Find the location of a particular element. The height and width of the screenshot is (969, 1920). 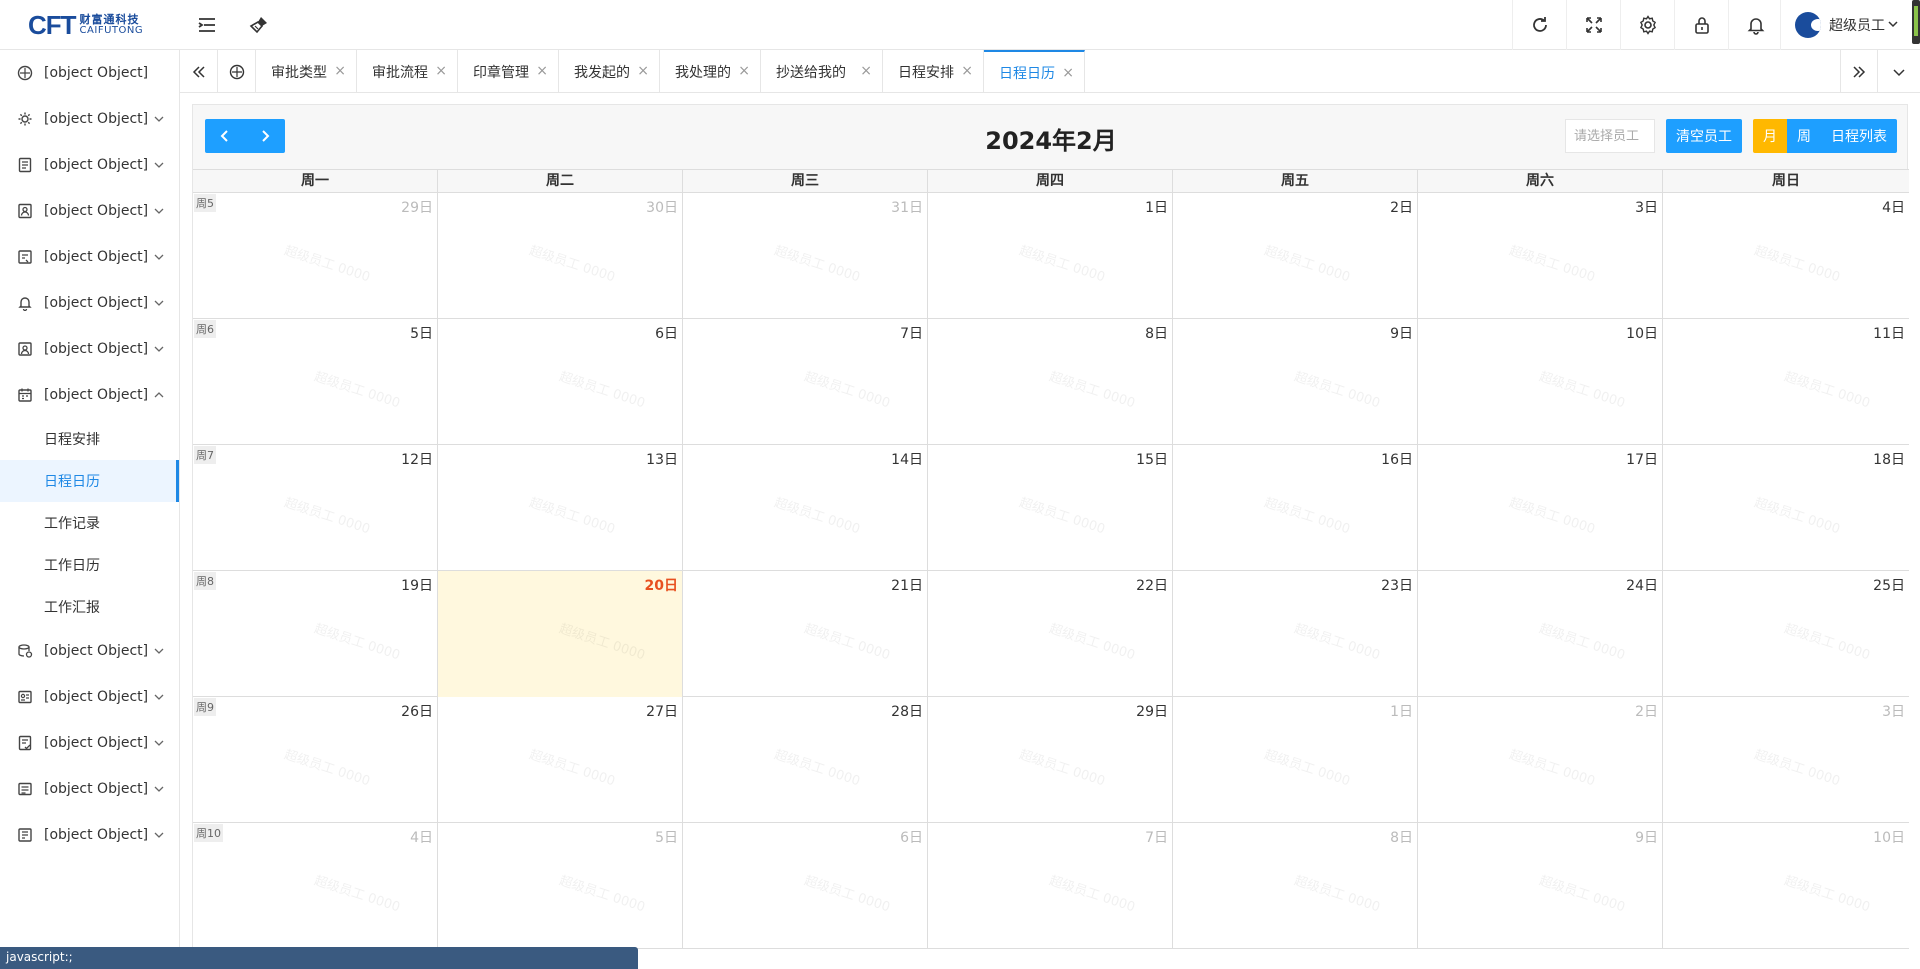

day-cell: 12日 周7 超级员工 0000 is located at coordinates (315, 508).